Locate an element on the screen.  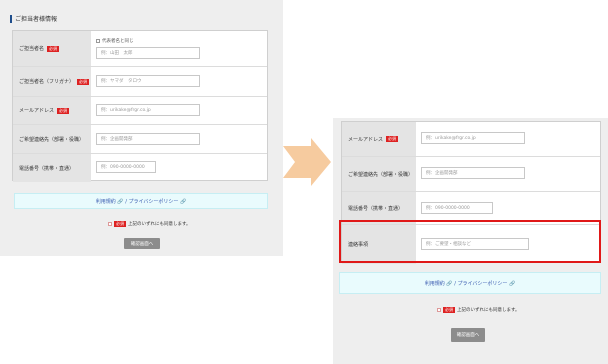
transition-arrow-icon is located at coordinates (307, 162).